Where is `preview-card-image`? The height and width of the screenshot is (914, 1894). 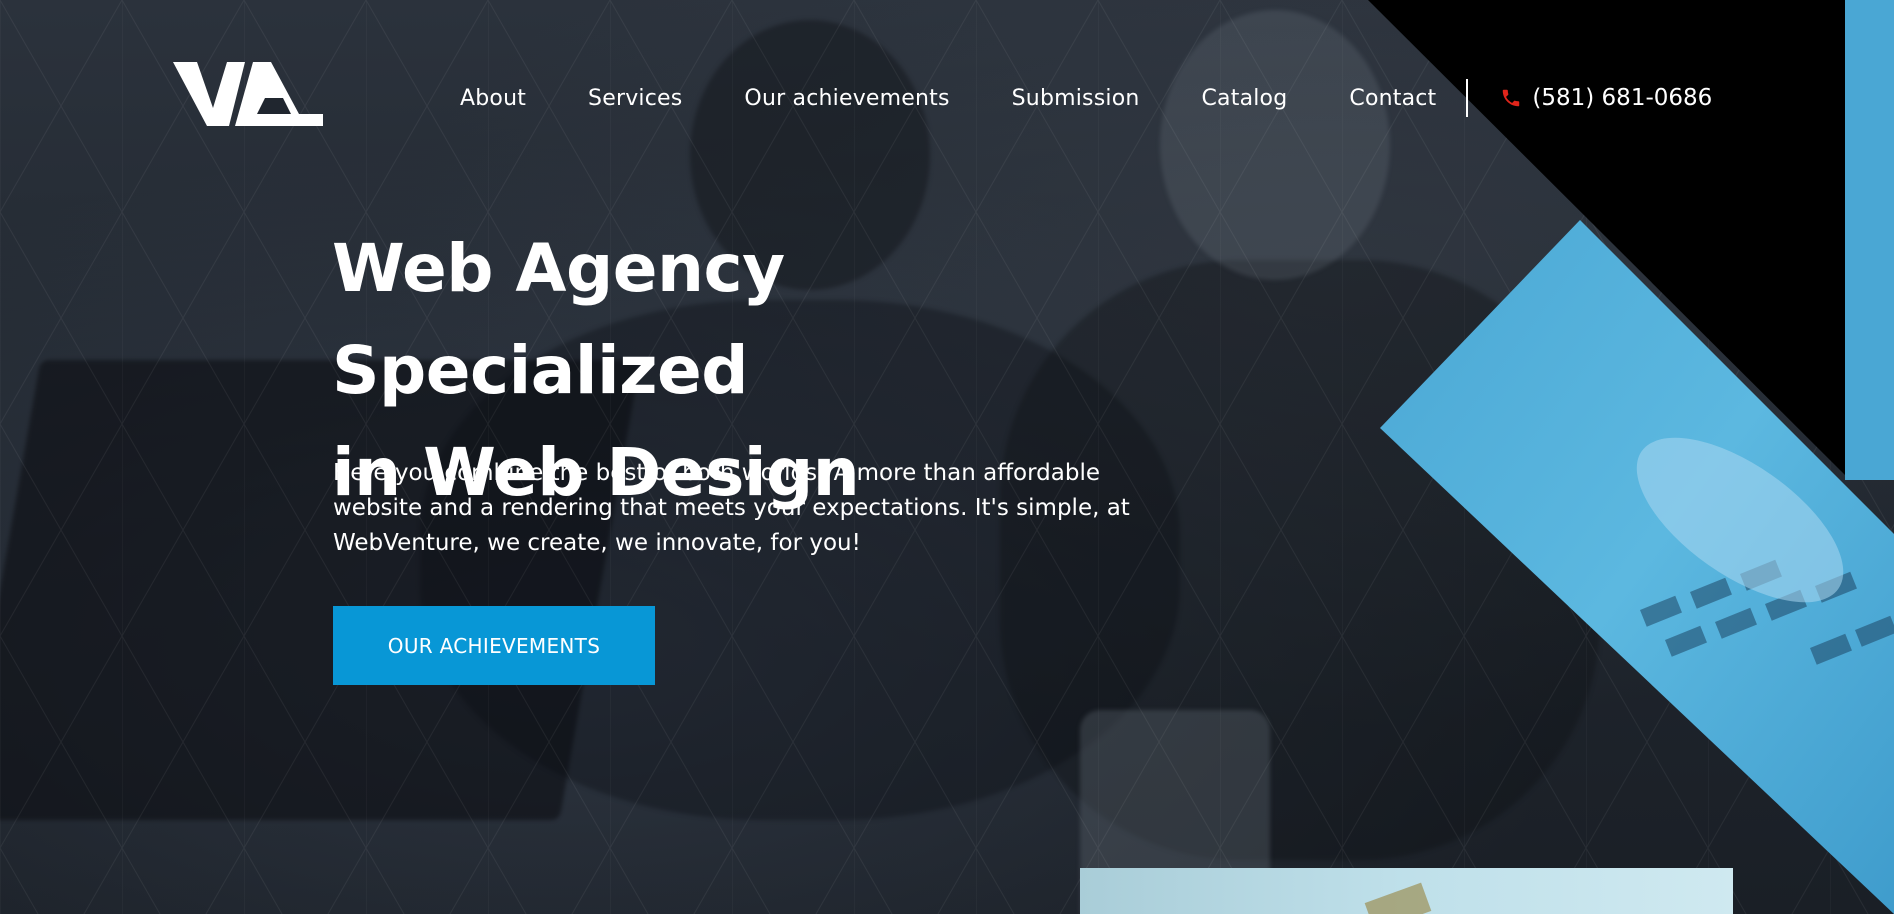 preview-card-image is located at coordinates (1406, 891).